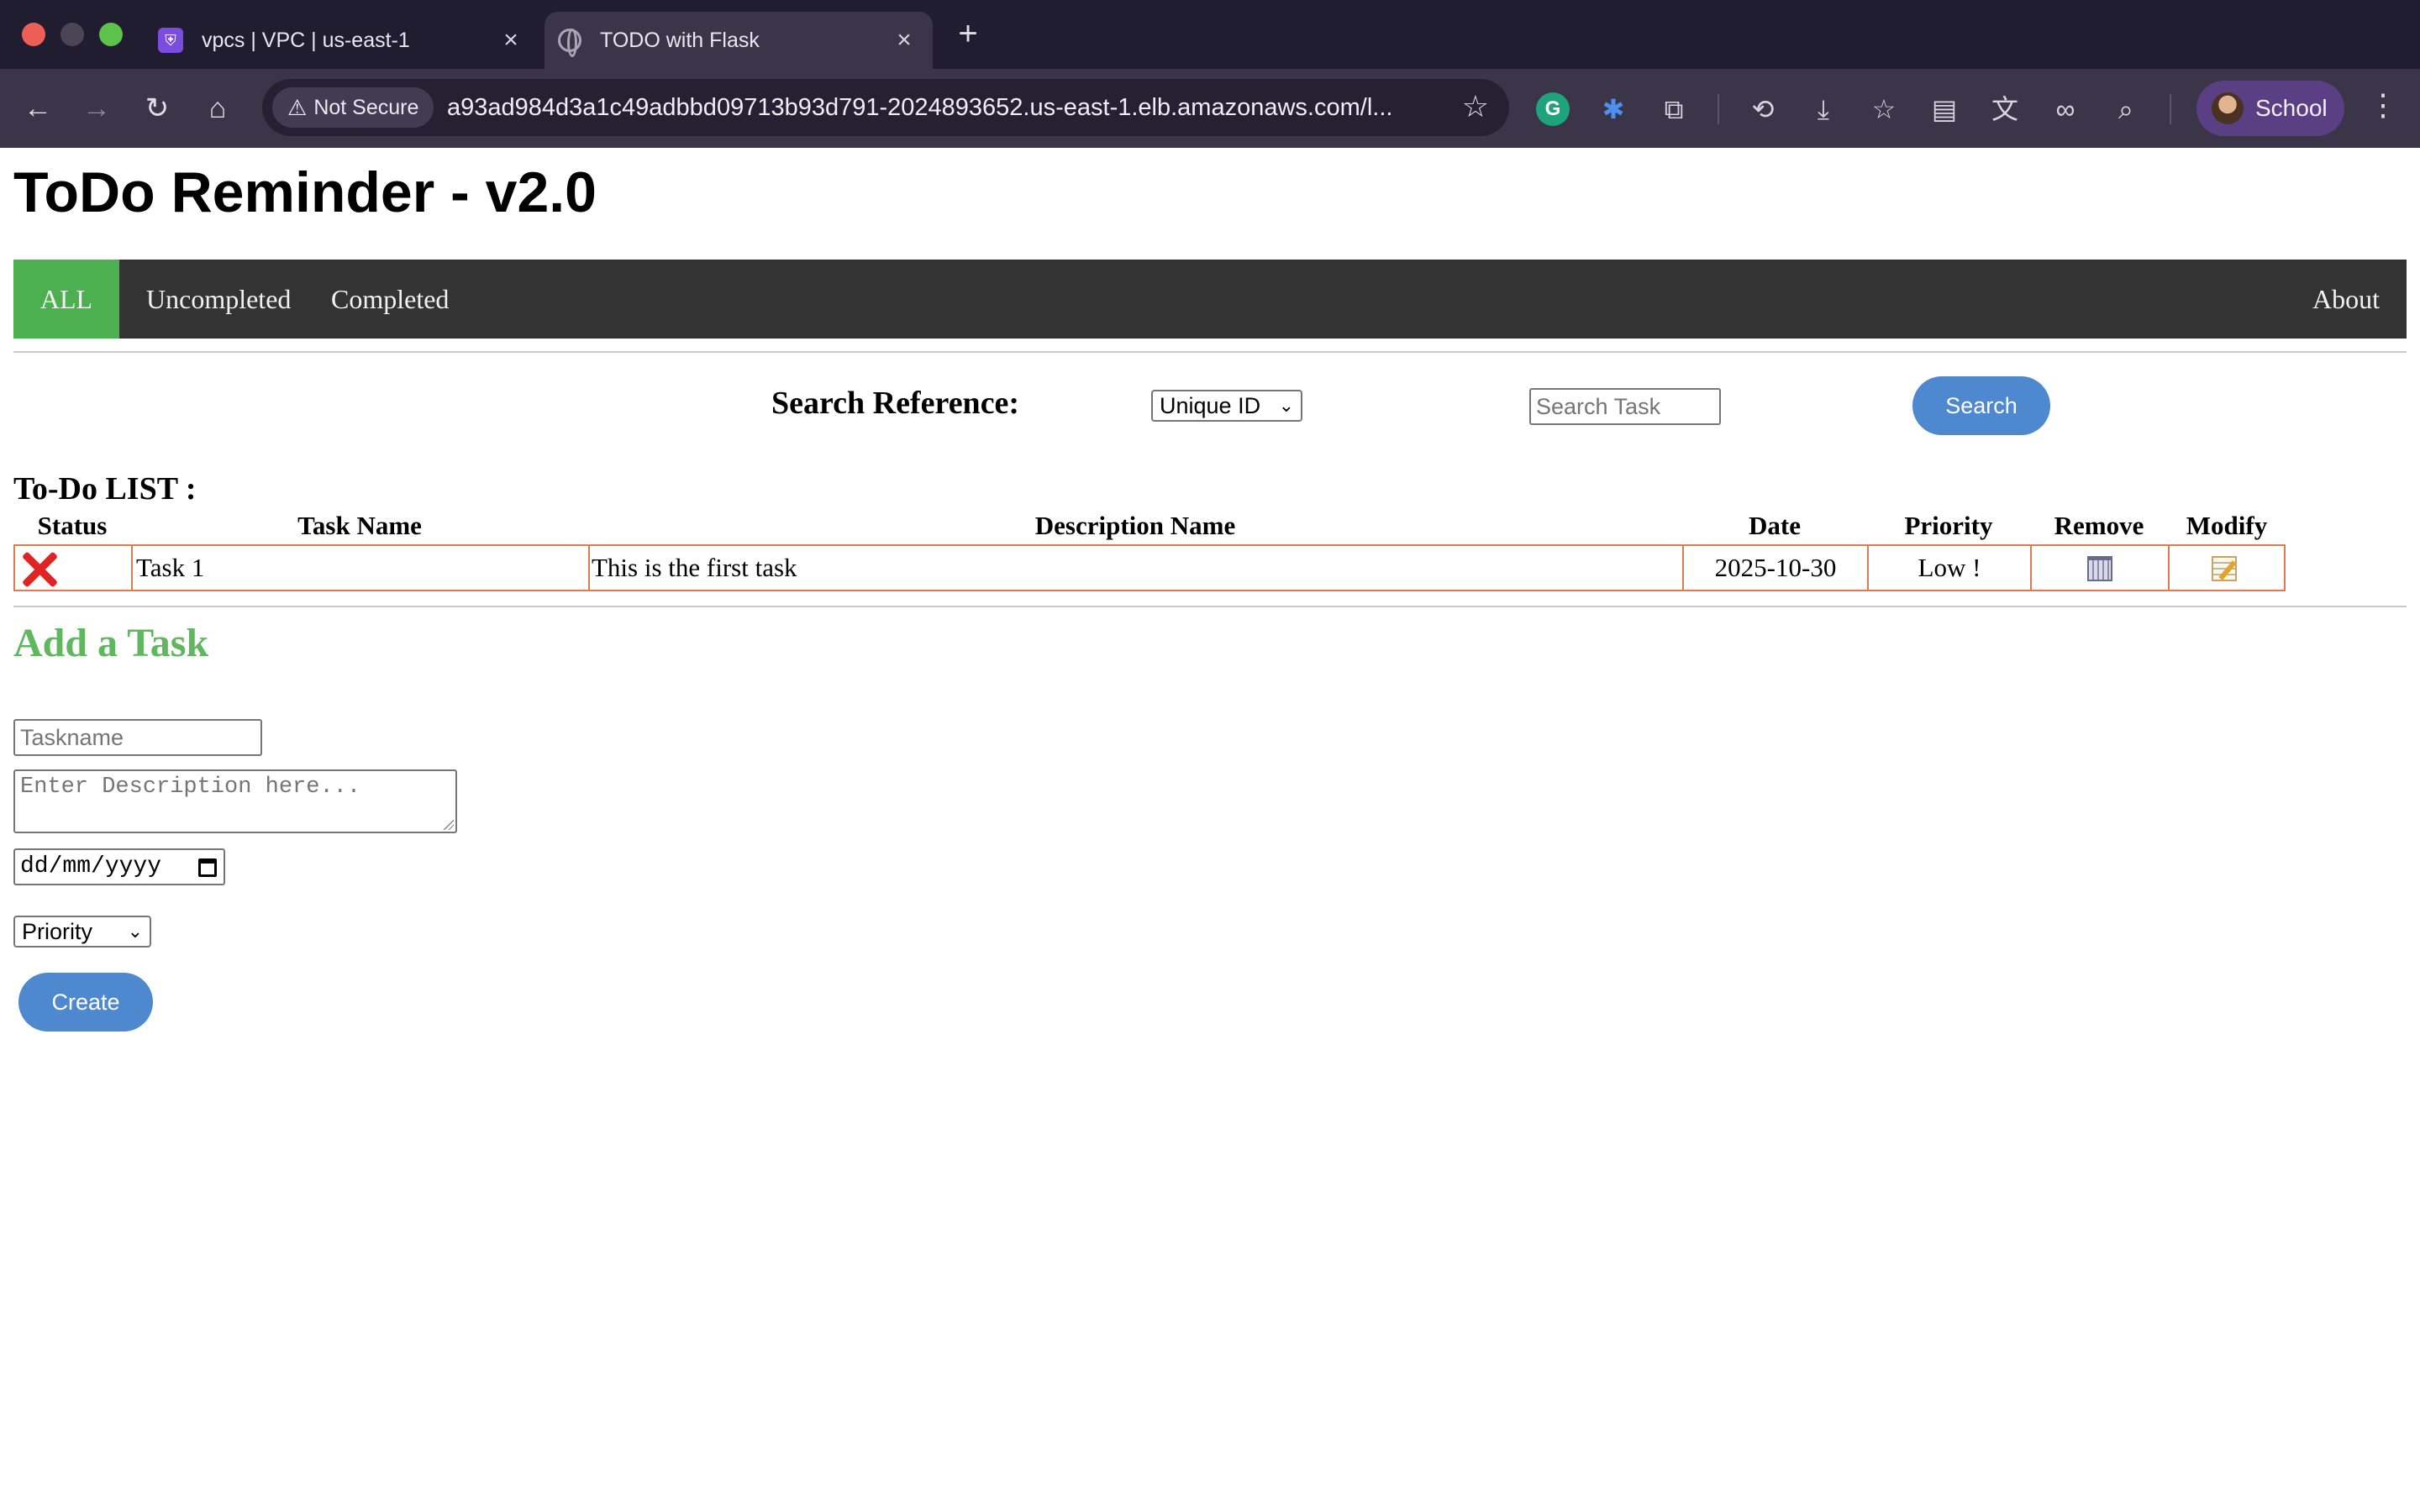 The height and width of the screenshot is (1512, 2420). I want to click on column-header-status: Status, so click(73, 525).